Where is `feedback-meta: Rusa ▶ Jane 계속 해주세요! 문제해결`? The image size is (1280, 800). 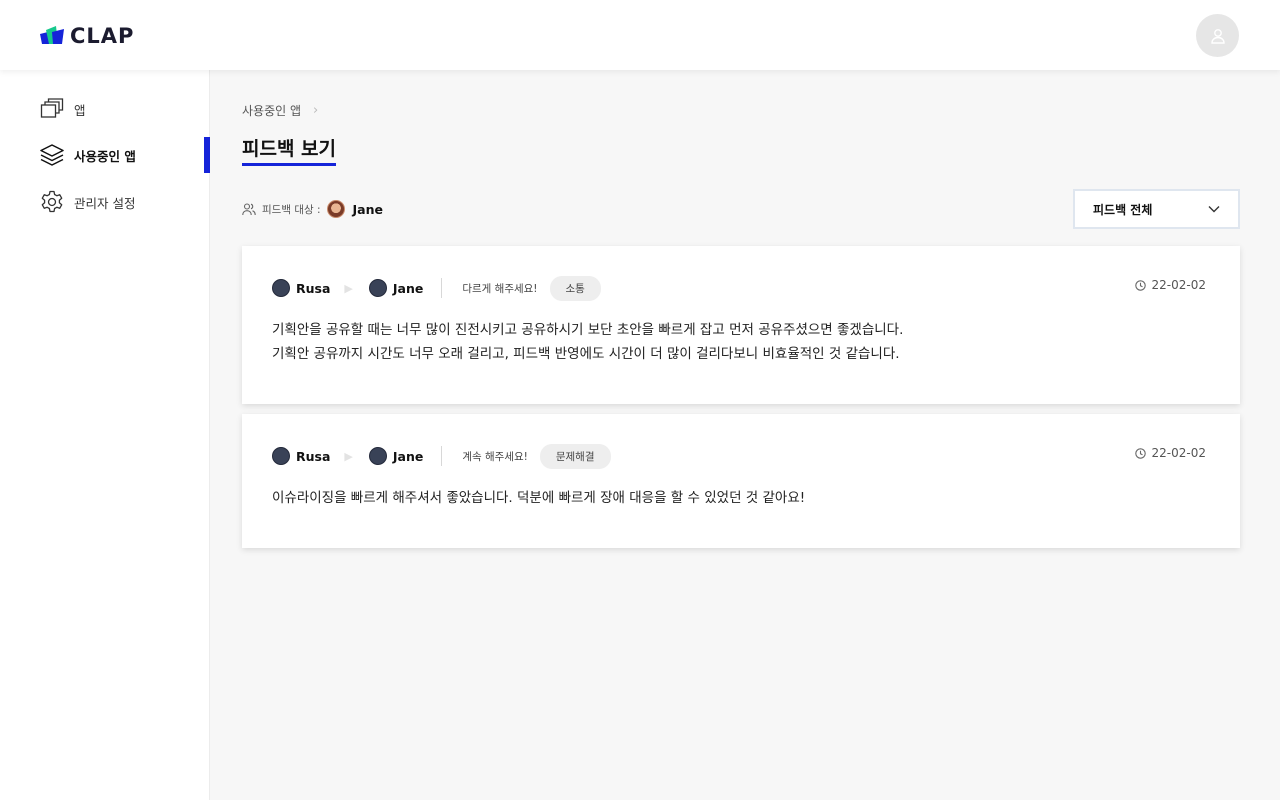
feedback-meta: Rusa ▶ Jane 계속 해주세요! 문제해결 is located at coordinates (441, 456).